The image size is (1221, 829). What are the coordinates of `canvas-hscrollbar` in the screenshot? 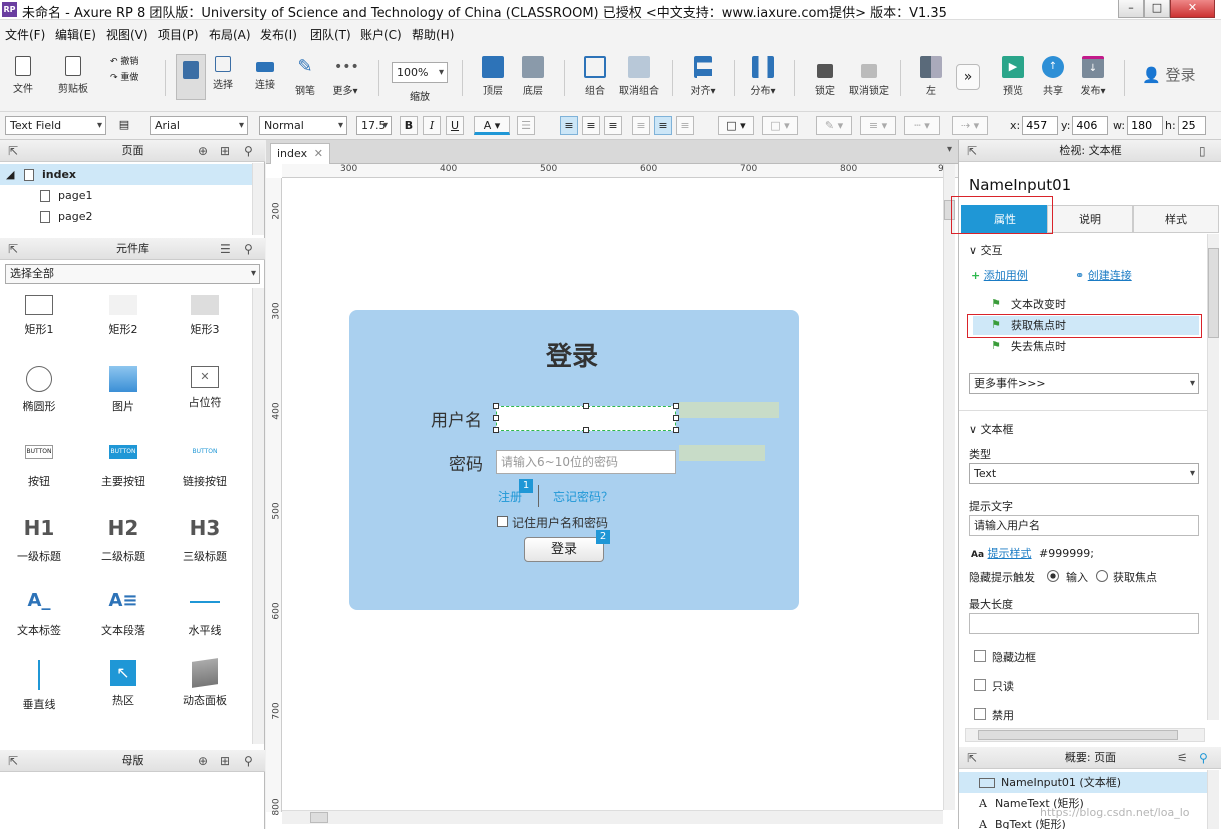 It's located at (612, 817).